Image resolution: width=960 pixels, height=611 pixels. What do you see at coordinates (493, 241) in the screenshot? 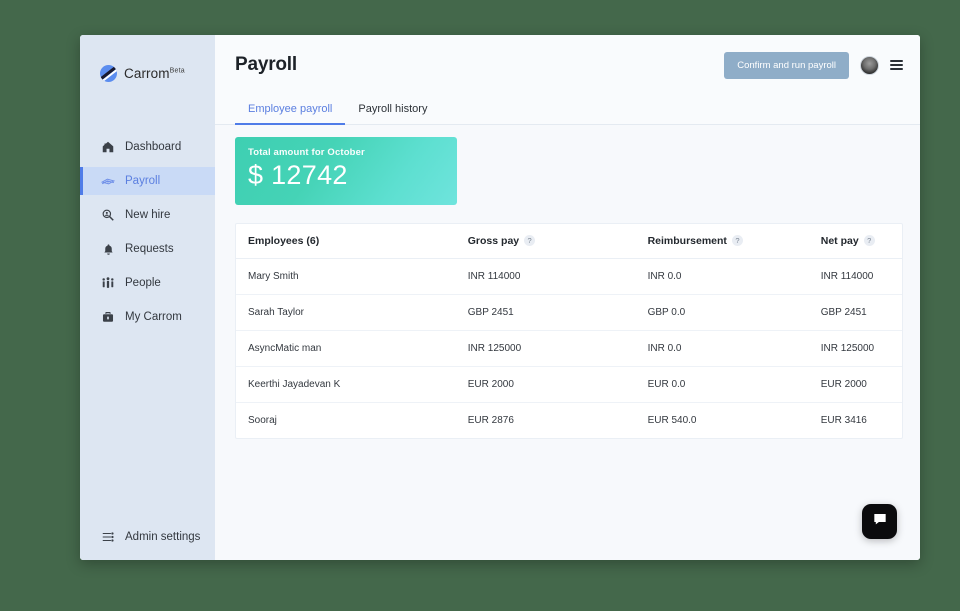
I see `column-header-label: Gross pay` at bounding box center [493, 241].